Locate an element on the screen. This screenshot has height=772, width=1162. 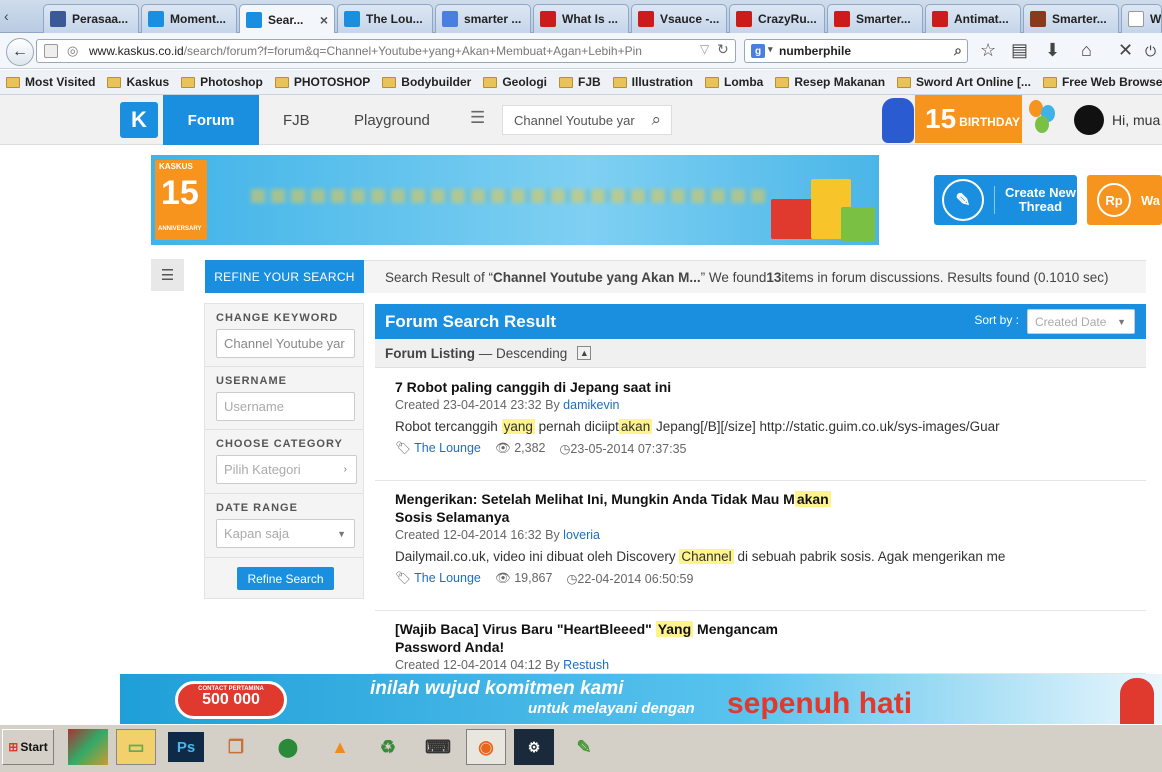
birthday-badge: 15 BIRTHDAY is located at coordinates (968, 119).